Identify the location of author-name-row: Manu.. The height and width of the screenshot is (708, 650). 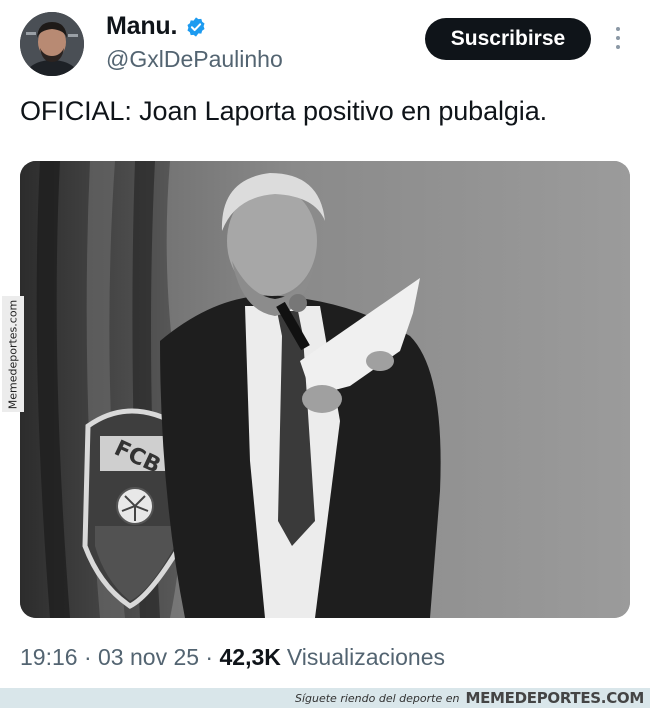
(156, 26).